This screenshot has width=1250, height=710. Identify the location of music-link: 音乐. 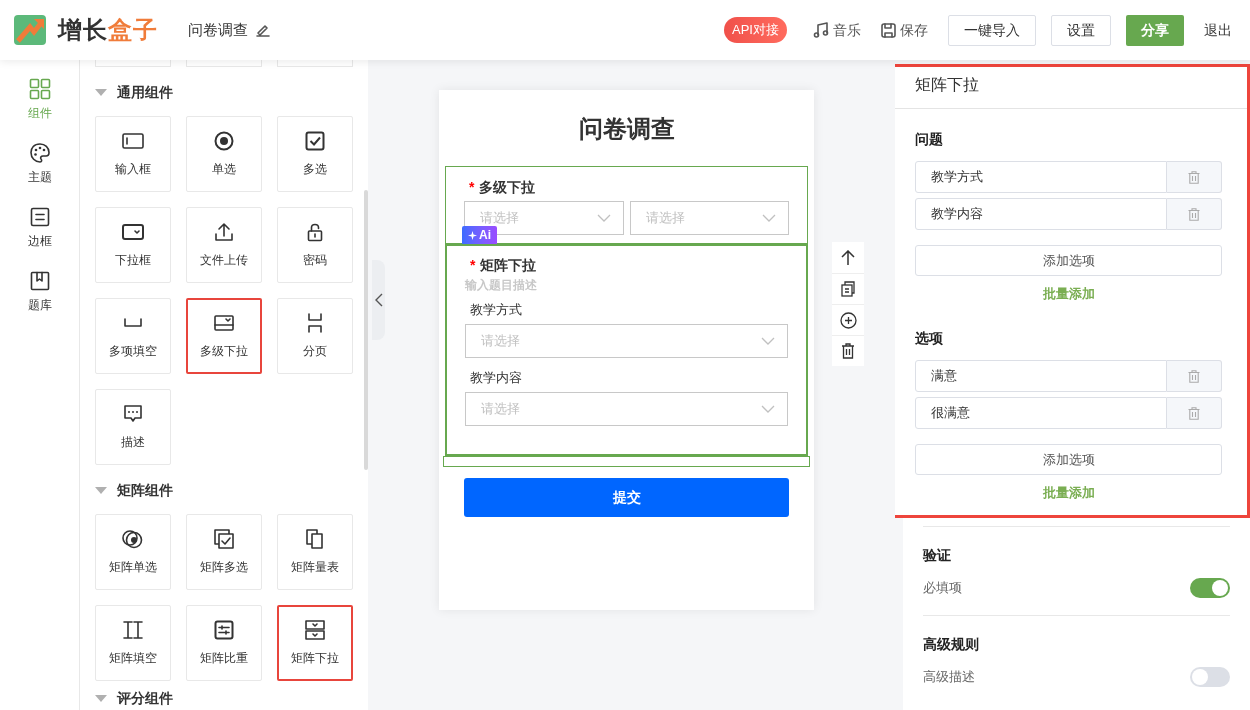
(837, 30).